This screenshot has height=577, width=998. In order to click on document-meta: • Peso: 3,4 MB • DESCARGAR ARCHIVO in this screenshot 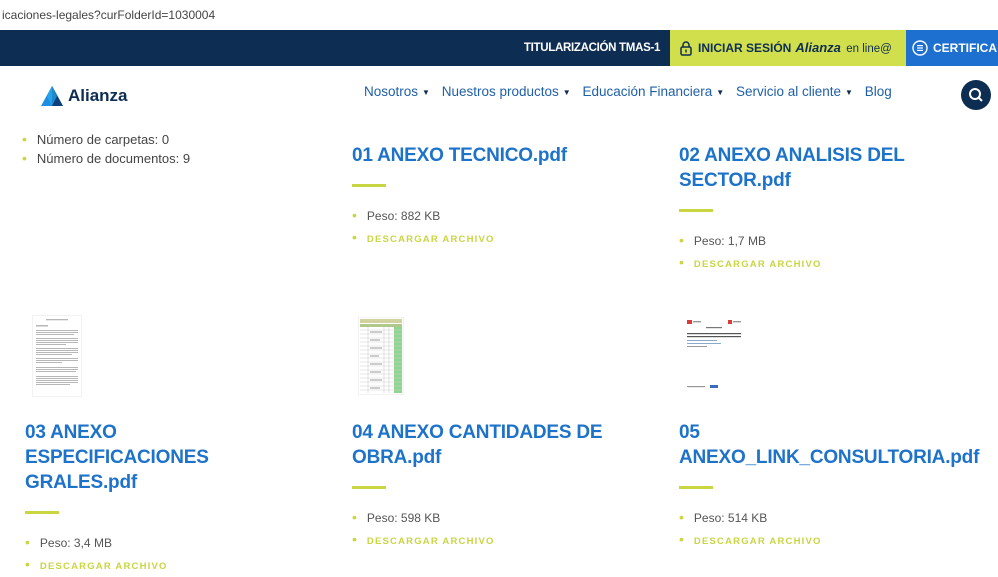, I will do `click(175, 554)`.